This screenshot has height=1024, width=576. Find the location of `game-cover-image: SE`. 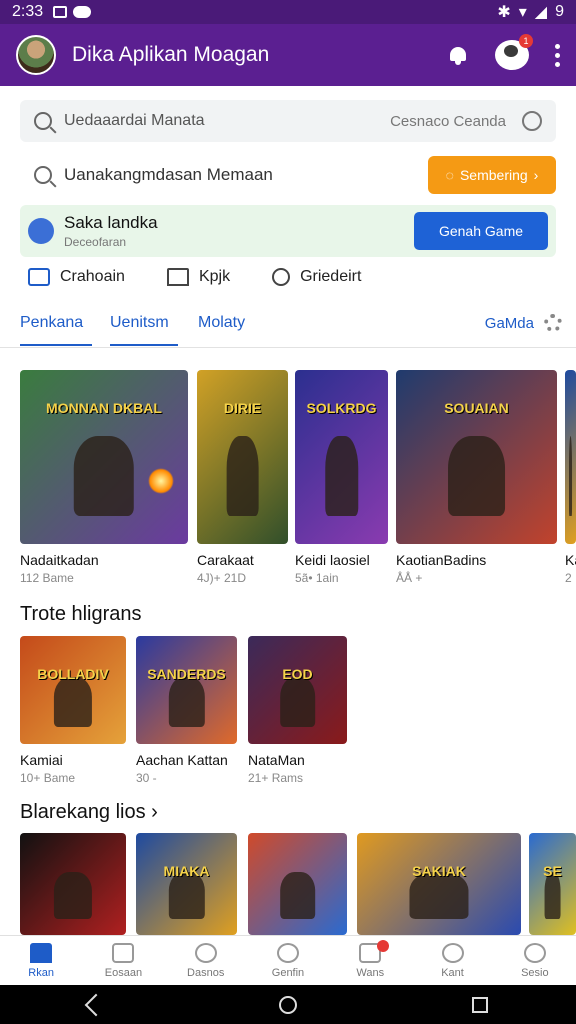

game-cover-image: SE is located at coordinates (552, 884).